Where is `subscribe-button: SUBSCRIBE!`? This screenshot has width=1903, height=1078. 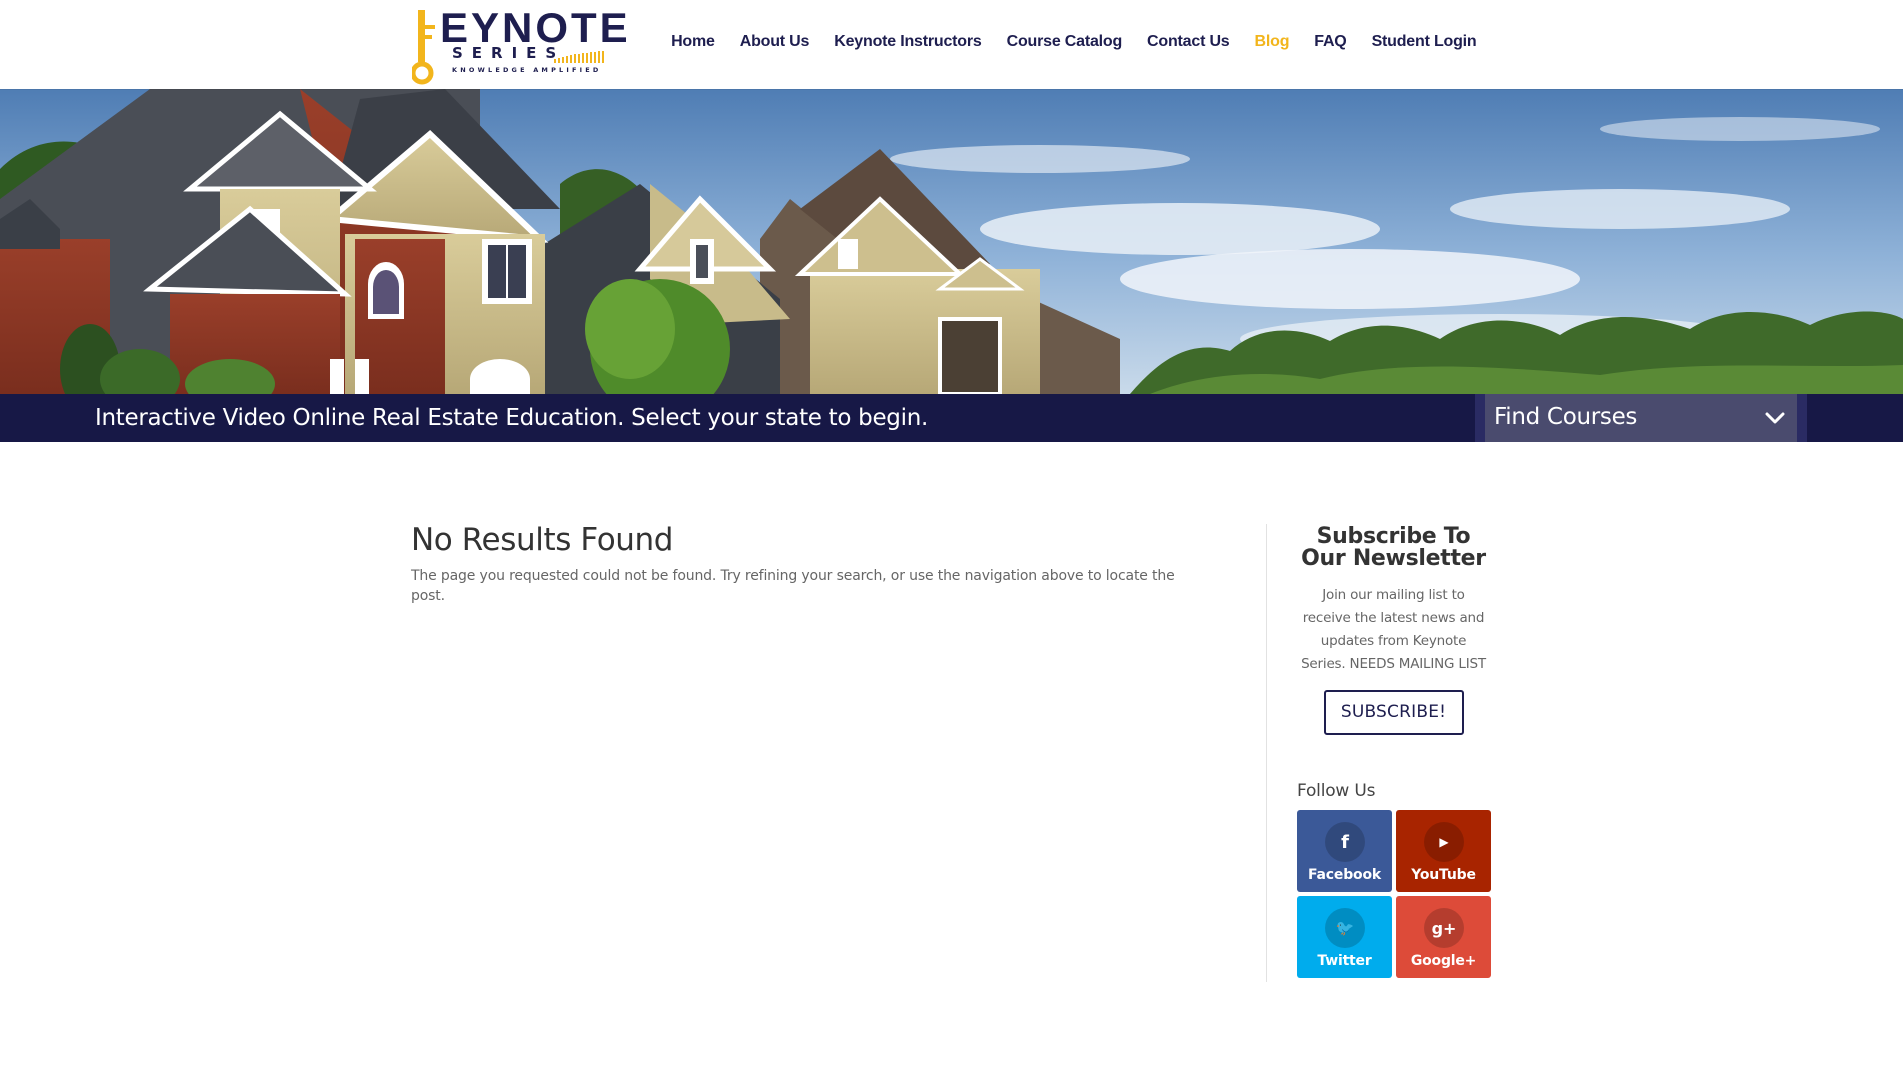 subscribe-button: SUBSCRIBE! is located at coordinates (1393, 712).